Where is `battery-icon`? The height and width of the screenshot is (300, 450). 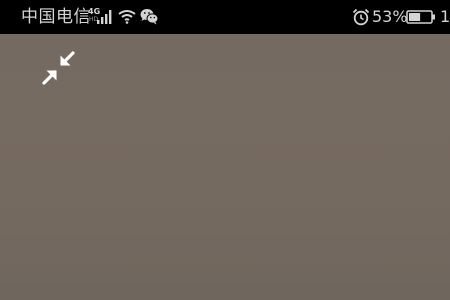 battery-icon is located at coordinates (420, 17).